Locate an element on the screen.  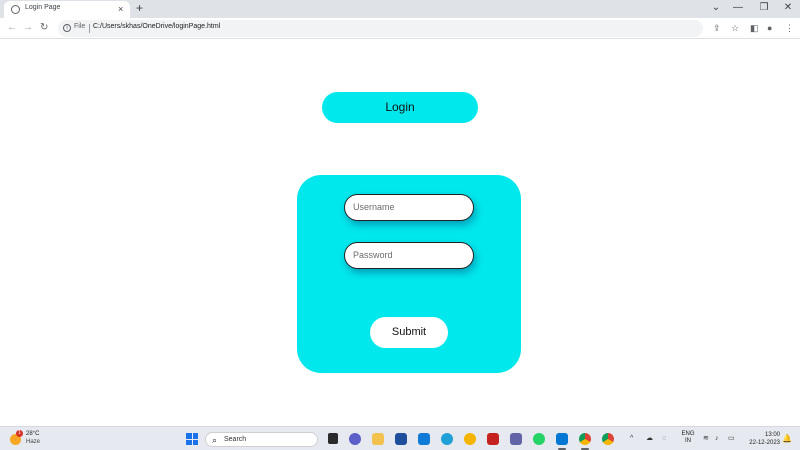
store-icon is located at coordinates (401, 439).